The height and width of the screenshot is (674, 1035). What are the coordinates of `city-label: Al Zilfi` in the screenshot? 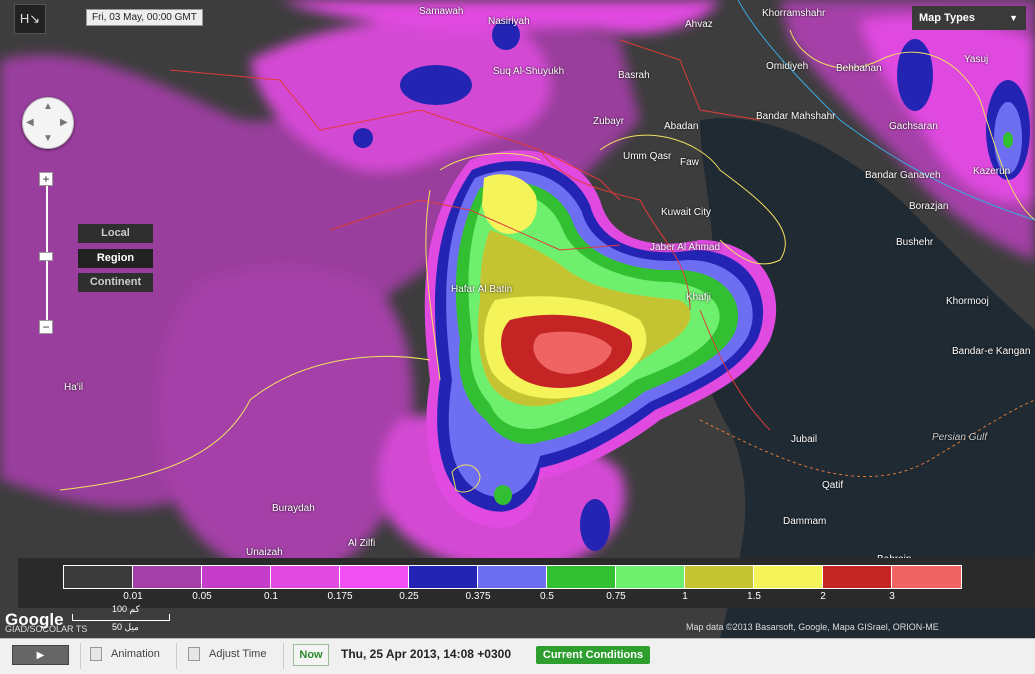 It's located at (362, 543).